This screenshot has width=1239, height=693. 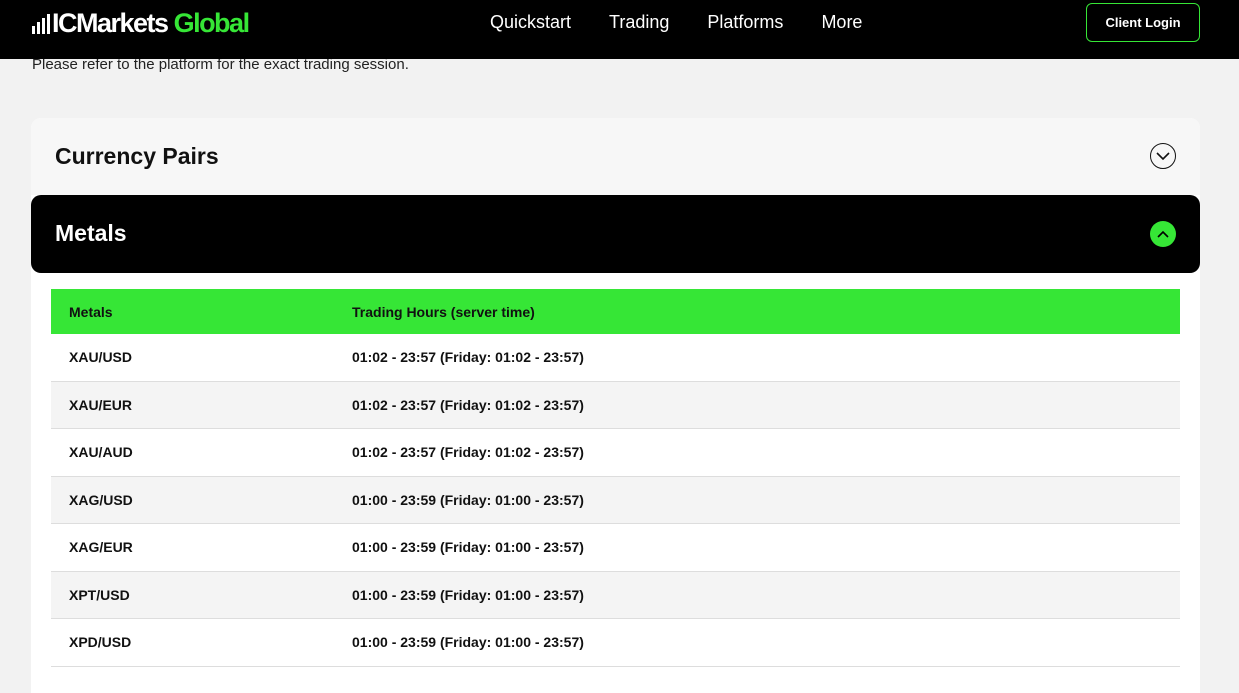 What do you see at coordinates (101, 452) in the screenshot?
I see `symbol-cell: XAU/AUD` at bounding box center [101, 452].